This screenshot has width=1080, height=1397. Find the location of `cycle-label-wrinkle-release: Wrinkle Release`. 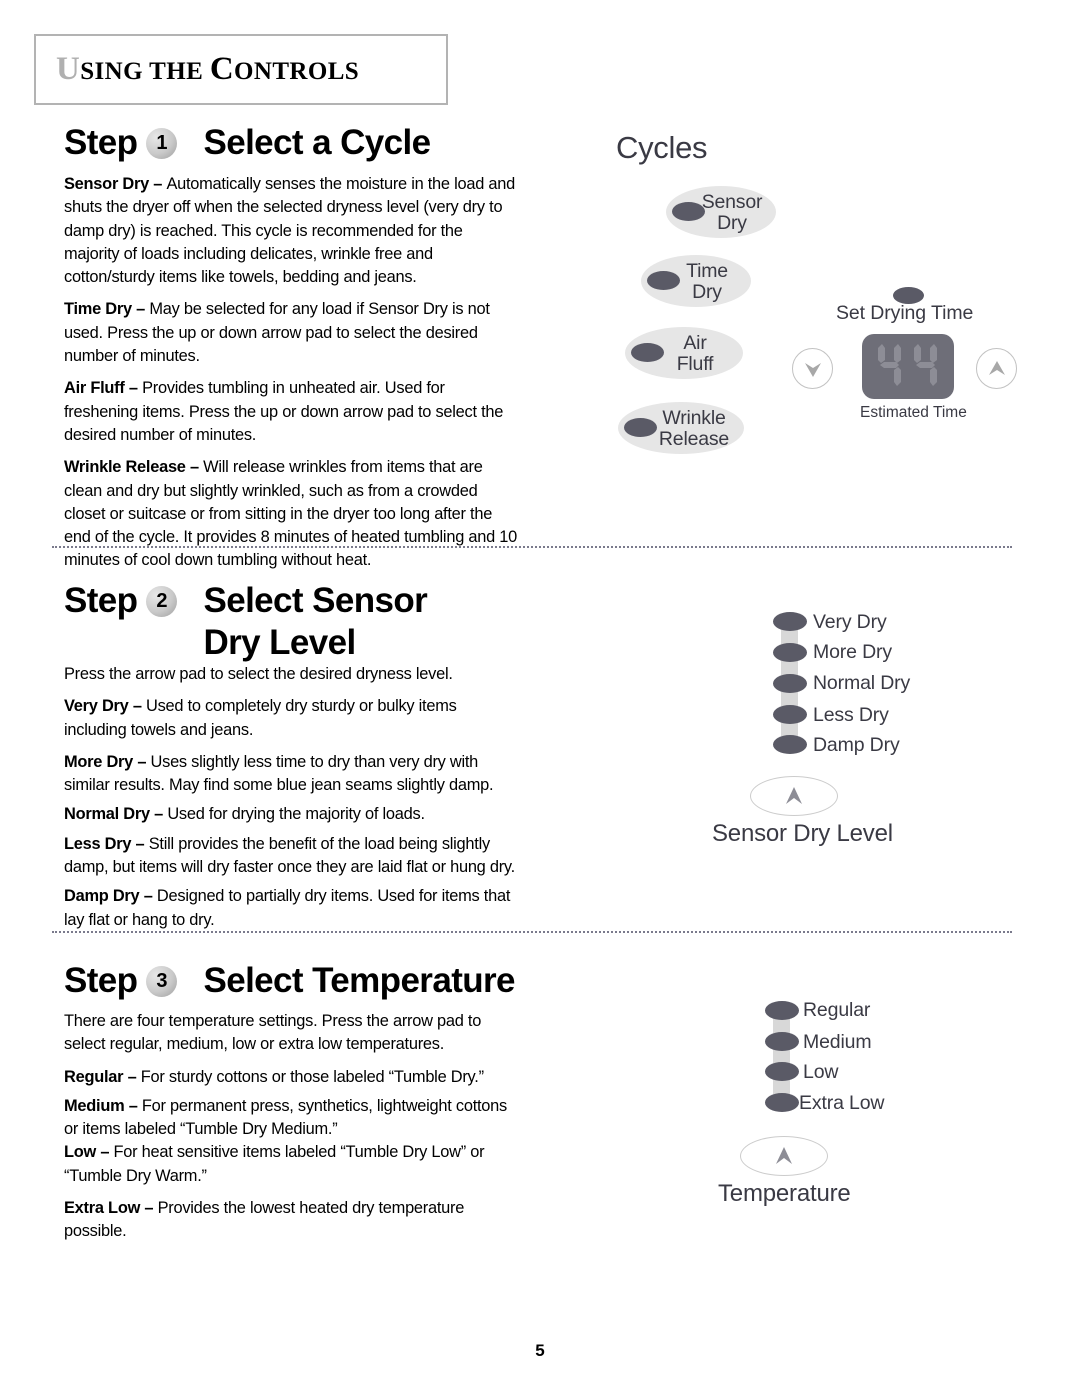

cycle-label-wrinkle-release: Wrinkle Release is located at coordinates (694, 428).